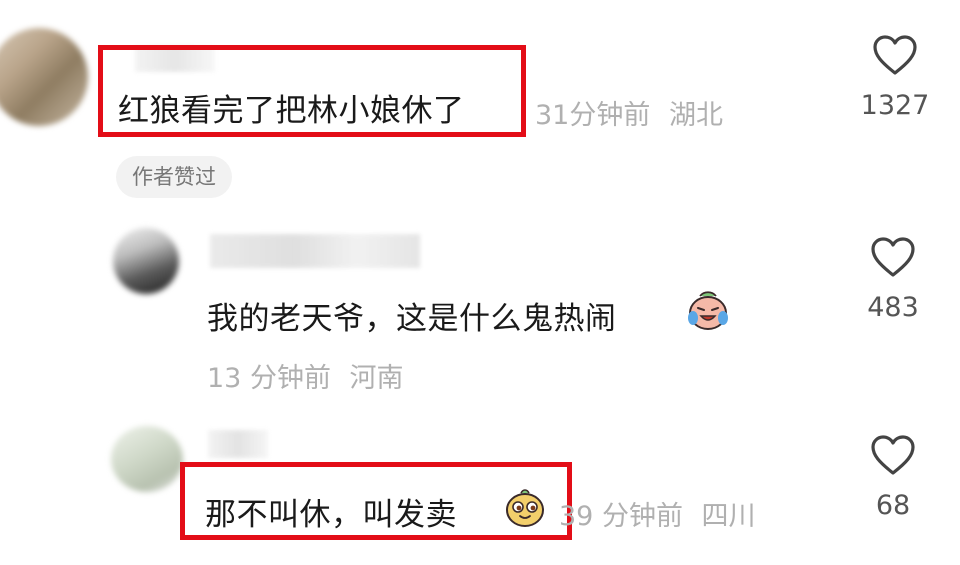  I want to click on comment-meta: 39 分钟前 四川, so click(657, 513).